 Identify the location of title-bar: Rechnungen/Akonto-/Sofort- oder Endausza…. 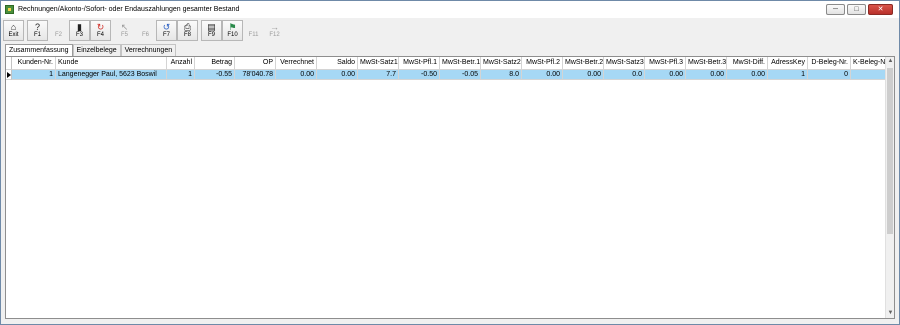
(450, 9).